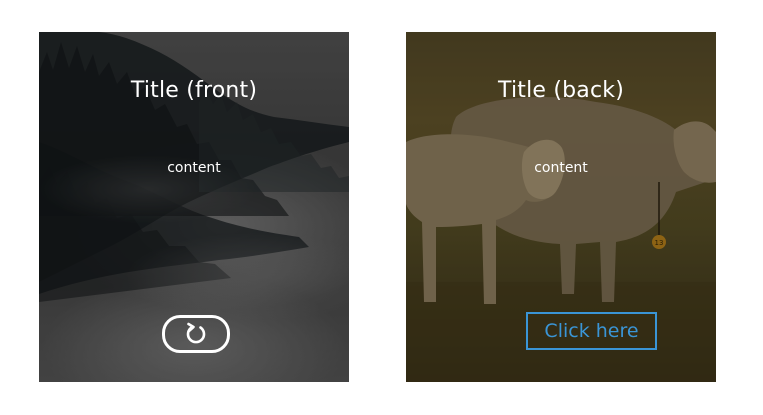 The width and height of the screenshot is (763, 415). What do you see at coordinates (194, 90) in the screenshot?
I see `front-title: Title (front)` at bounding box center [194, 90].